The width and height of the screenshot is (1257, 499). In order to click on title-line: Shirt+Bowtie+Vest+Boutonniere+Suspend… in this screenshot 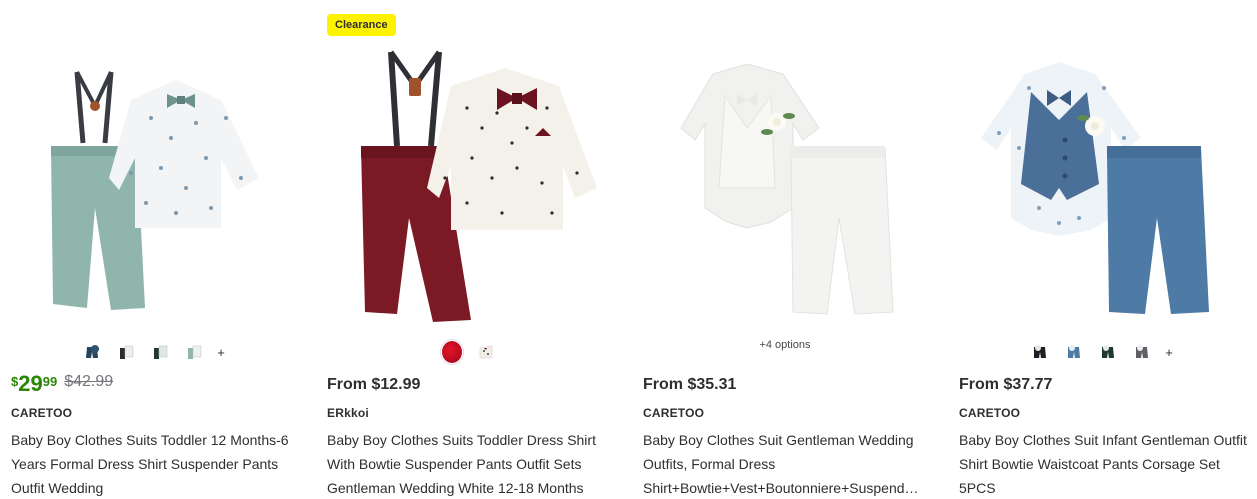, I will do `click(781, 488)`.